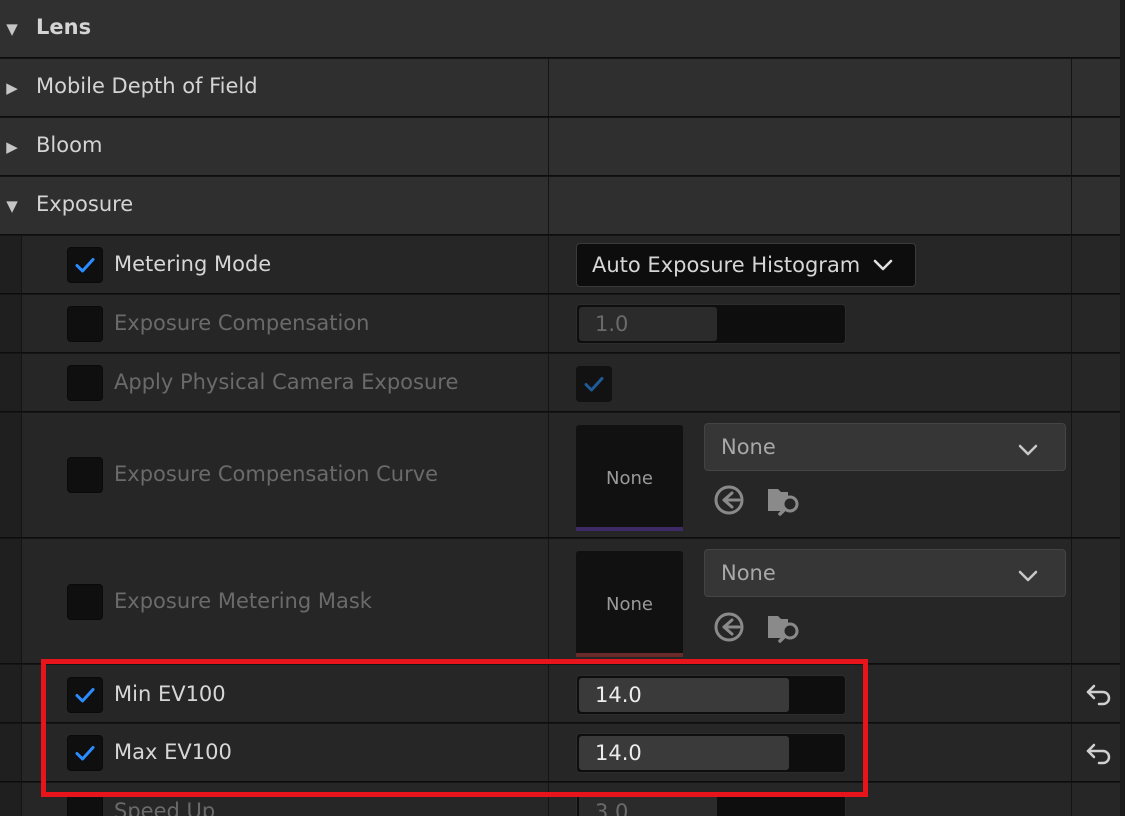  I want to click on speed-up-value: 3.0, so click(612, 808).